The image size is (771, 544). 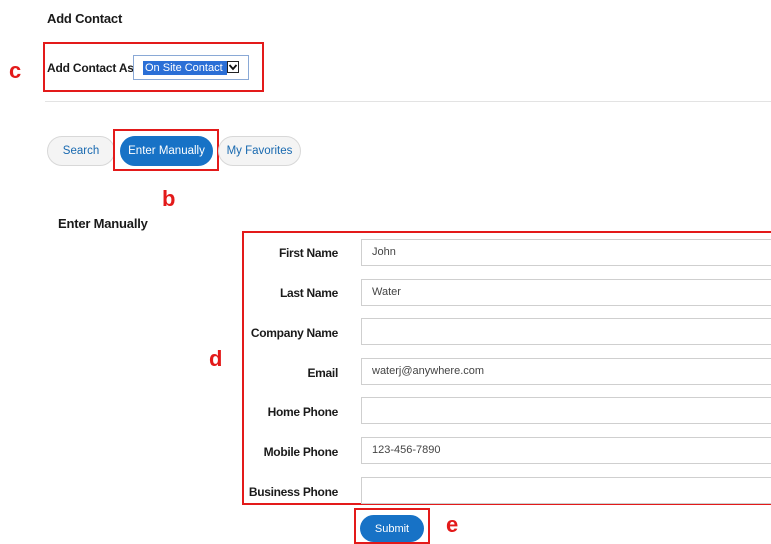 I want to click on email-label: Email, so click(x=322, y=373).